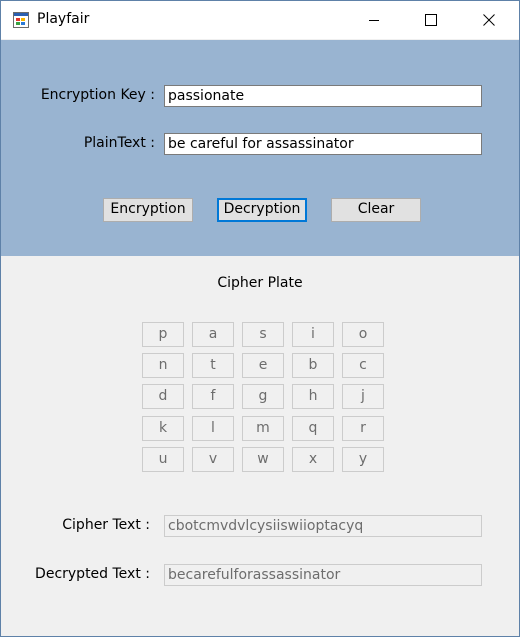  I want to click on plate-cell: g, so click(263, 396).